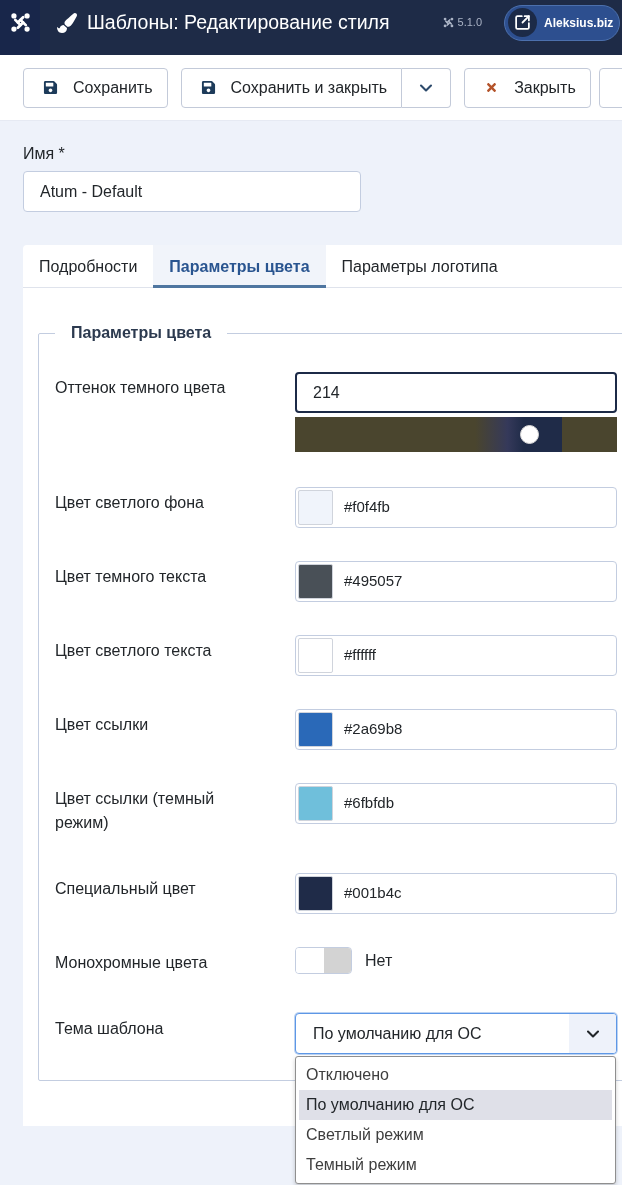 The height and width of the screenshot is (1185, 622). I want to click on field-label: Оттенок темного цвета, so click(141, 388).